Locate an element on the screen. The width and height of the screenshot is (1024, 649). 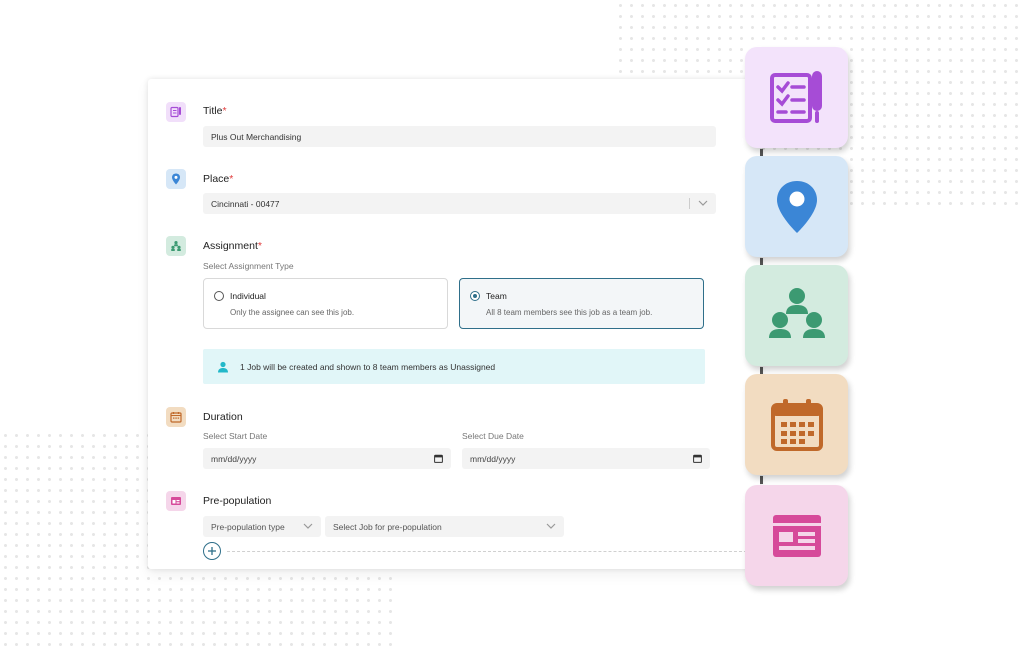
checklist-tile is located at coordinates (796, 97).